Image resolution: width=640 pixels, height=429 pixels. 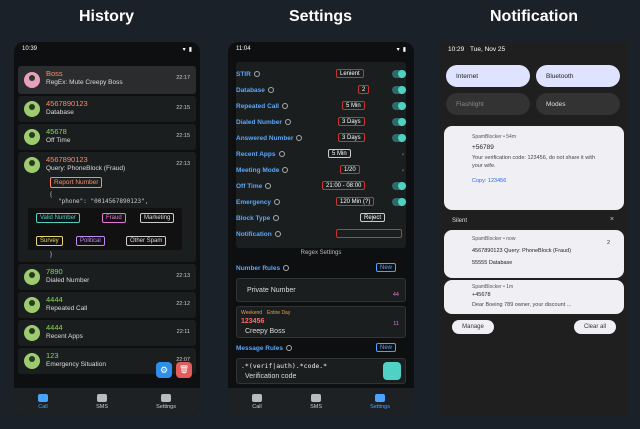 I want to click on setting-emergency: Emergency 120 Min (?), so click(x=321, y=202).